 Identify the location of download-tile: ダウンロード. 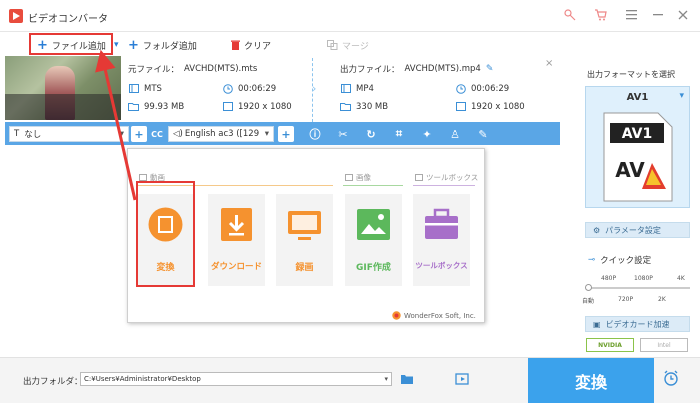
(236, 240).